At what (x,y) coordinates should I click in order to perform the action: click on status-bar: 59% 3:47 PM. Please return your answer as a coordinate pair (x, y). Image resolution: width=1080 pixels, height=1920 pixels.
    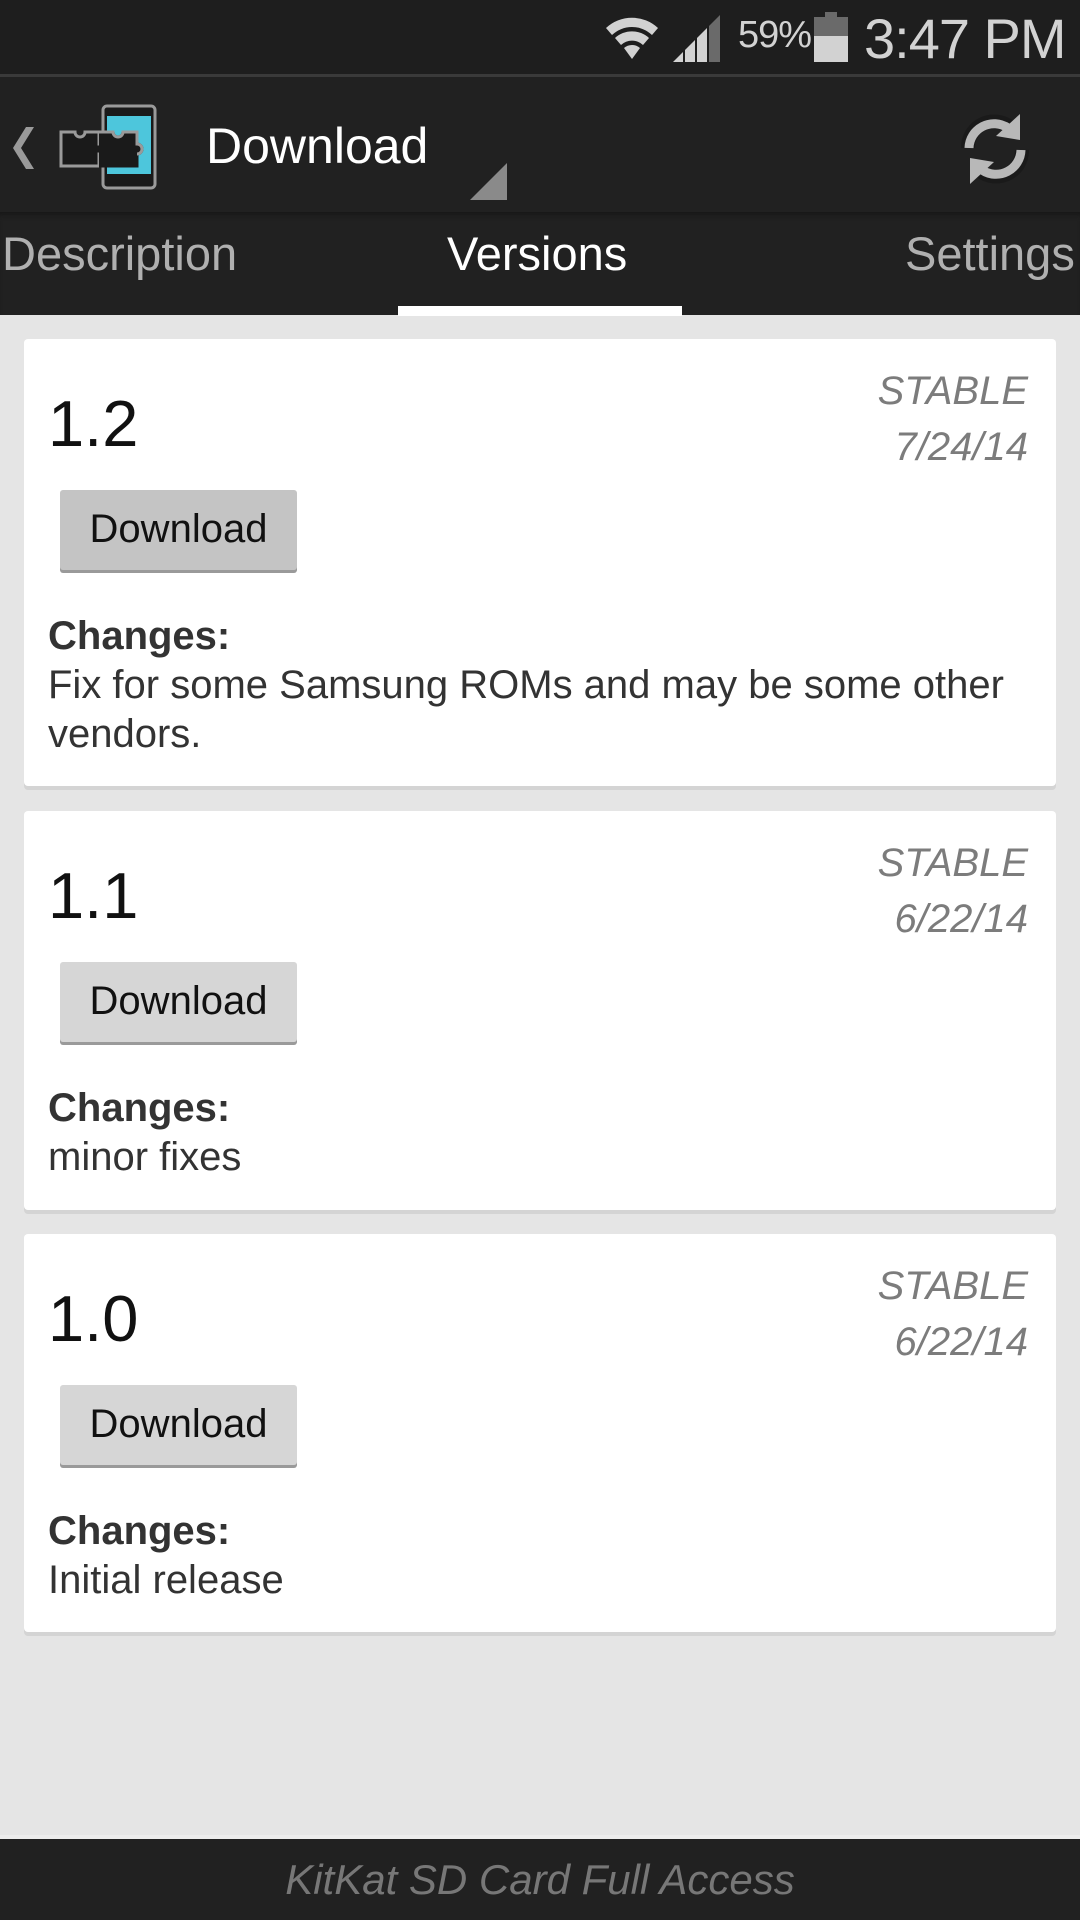
    Looking at the image, I should click on (540, 37).